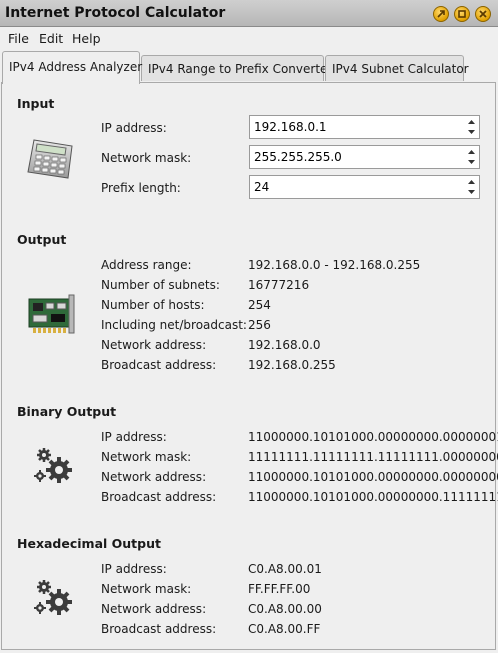  What do you see at coordinates (51, 38) in the screenshot?
I see `menu-edit: Edit` at bounding box center [51, 38].